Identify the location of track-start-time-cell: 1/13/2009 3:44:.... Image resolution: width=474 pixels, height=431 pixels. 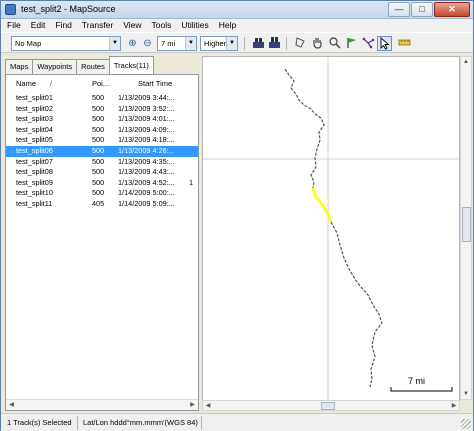
(146, 97).